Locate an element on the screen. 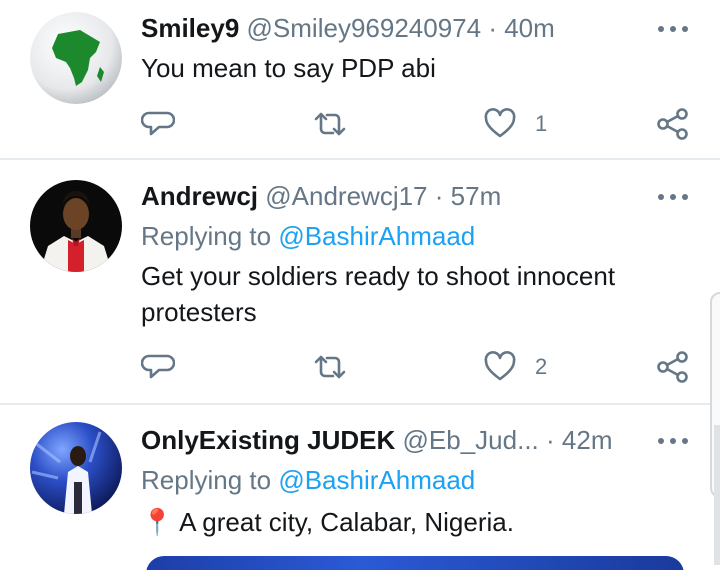 This screenshot has height=570, width=720. man-in-white-suit-avatar-icon is located at coordinates (76, 226).